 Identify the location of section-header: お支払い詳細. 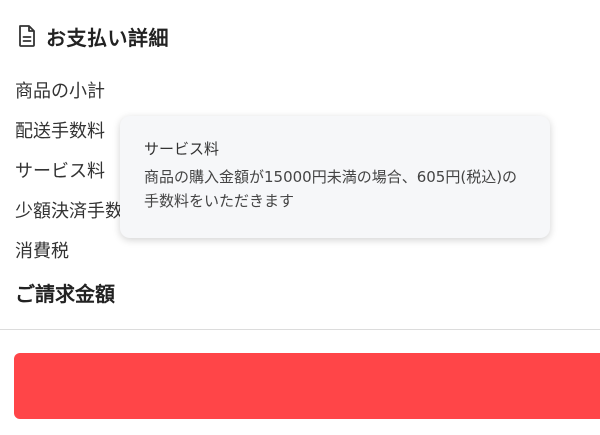
(92, 36).